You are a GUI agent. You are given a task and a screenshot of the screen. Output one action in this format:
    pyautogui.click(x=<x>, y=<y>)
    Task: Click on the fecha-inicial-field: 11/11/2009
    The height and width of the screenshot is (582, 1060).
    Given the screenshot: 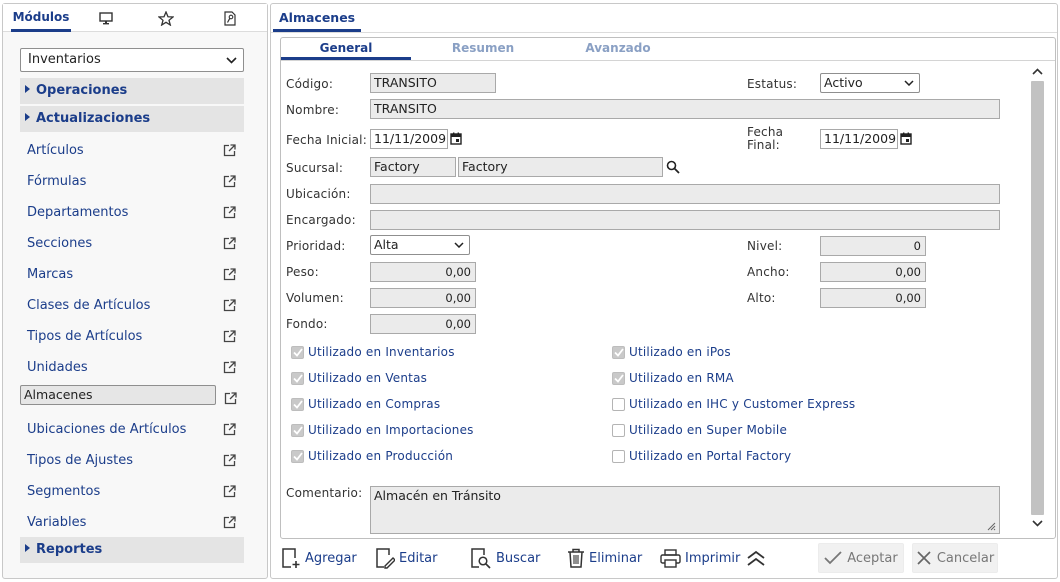 What is the action you would take?
    pyautogui.click(x=409, y=139)
    